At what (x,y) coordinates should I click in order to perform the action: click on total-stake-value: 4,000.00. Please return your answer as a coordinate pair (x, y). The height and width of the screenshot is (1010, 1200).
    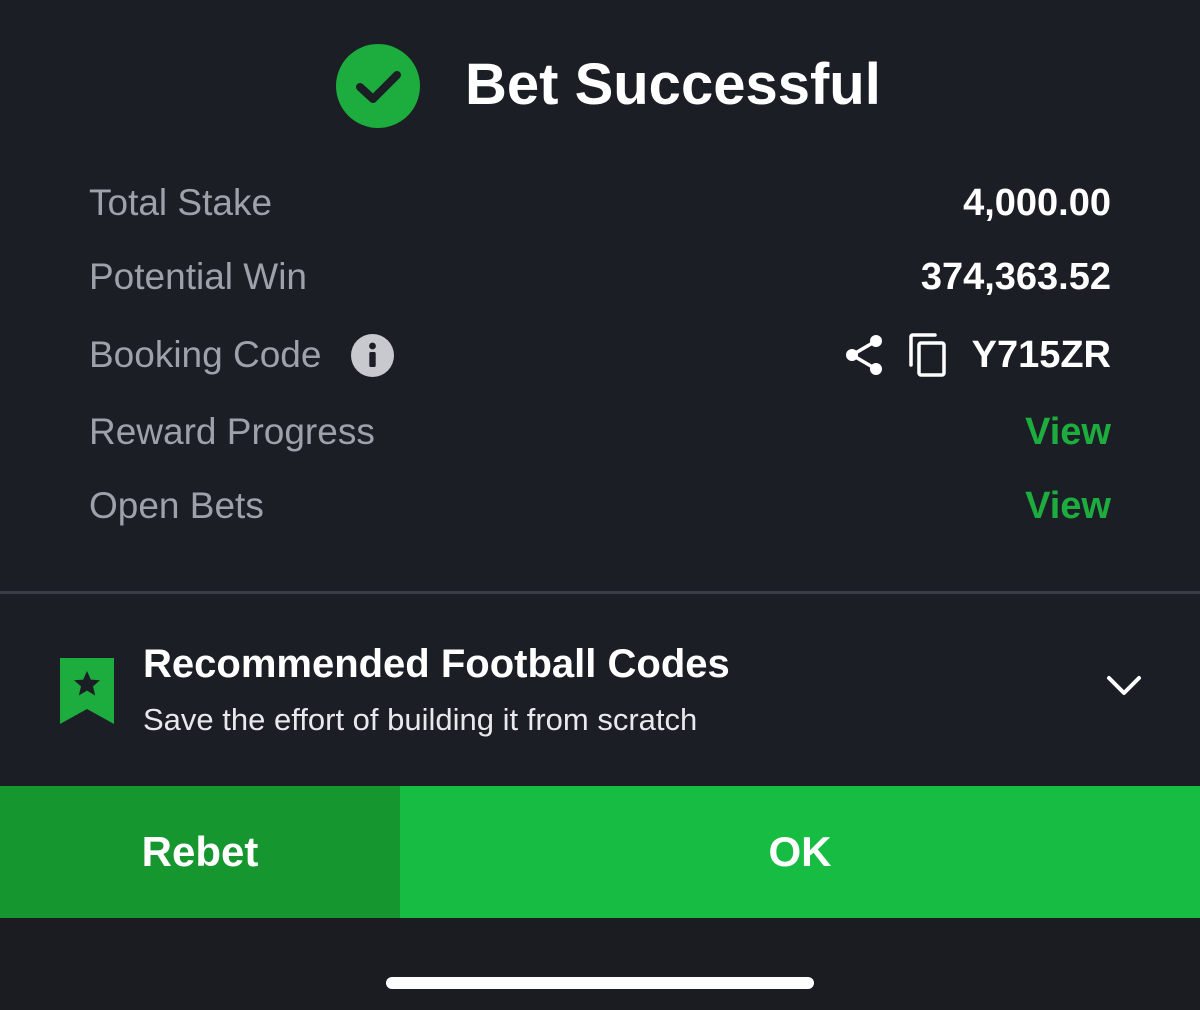
    Looking at the image, I should click on (1037, 203).